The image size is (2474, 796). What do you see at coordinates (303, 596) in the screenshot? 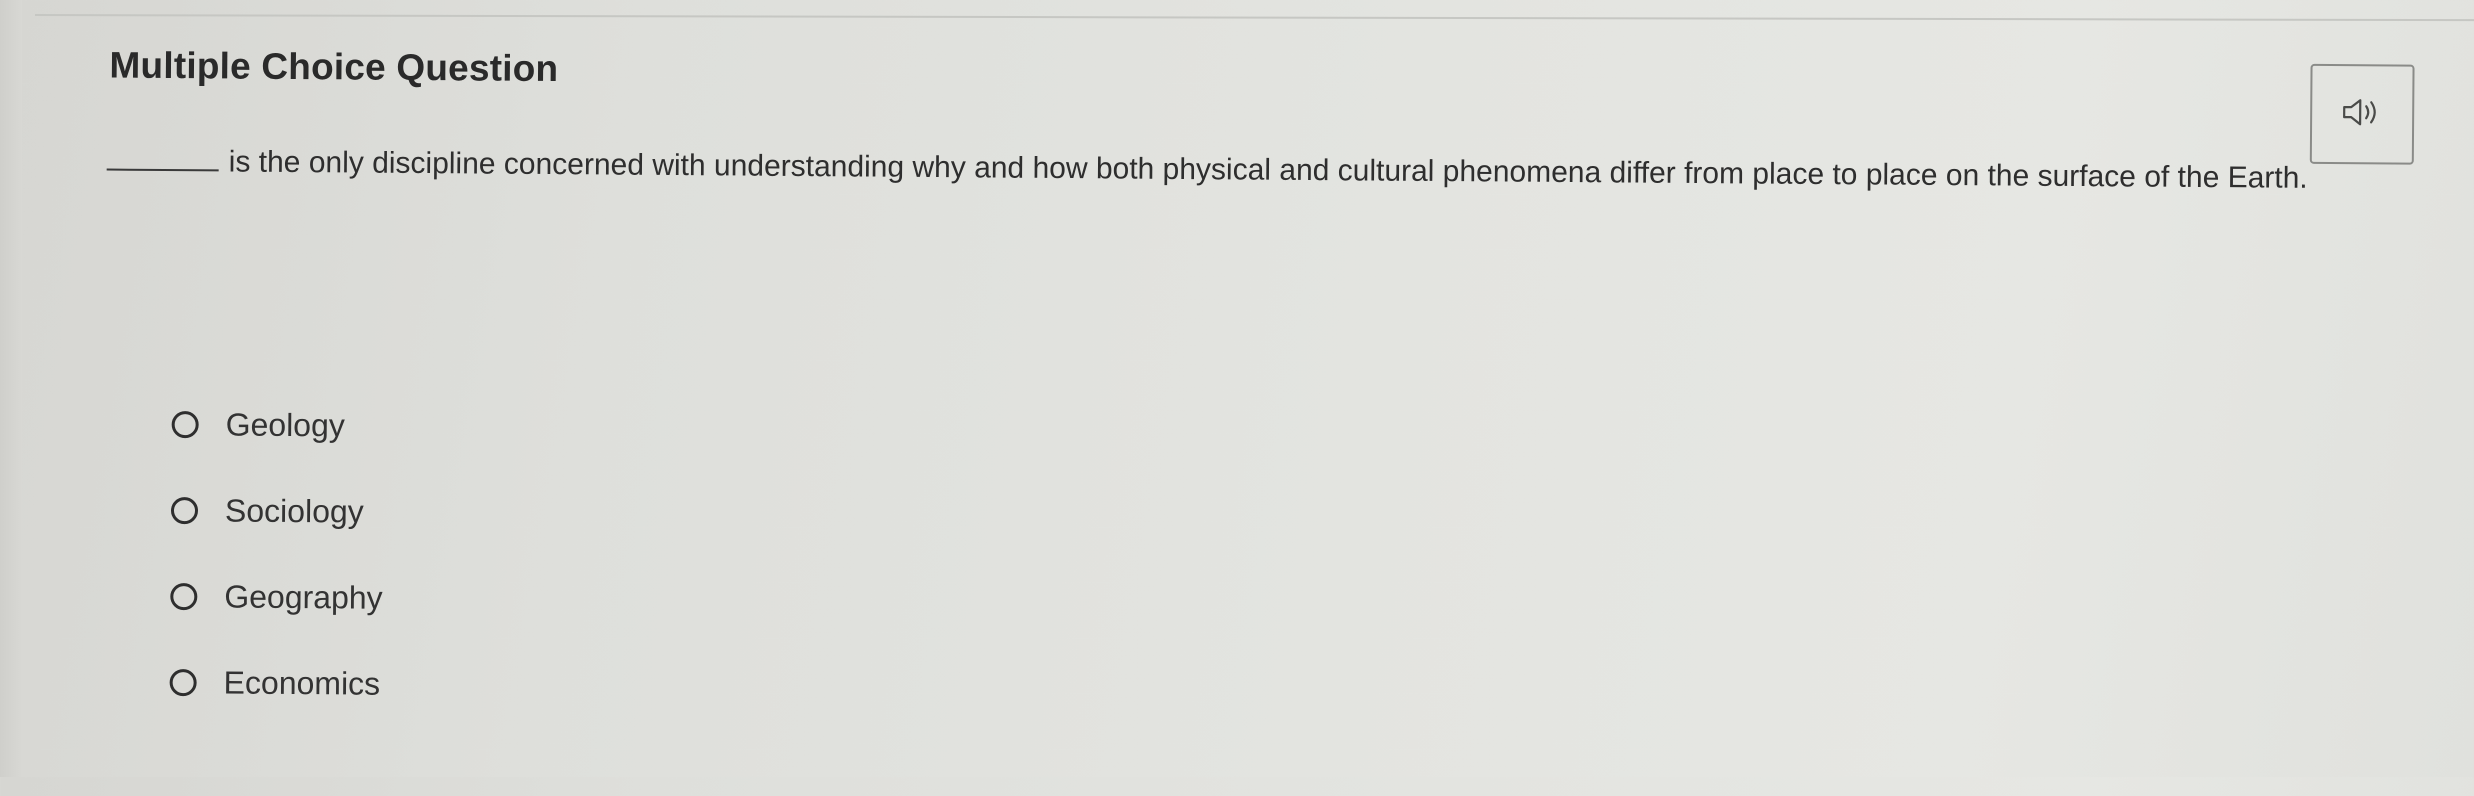
I see `option-label: Geography` at bounding box center [303, 596].